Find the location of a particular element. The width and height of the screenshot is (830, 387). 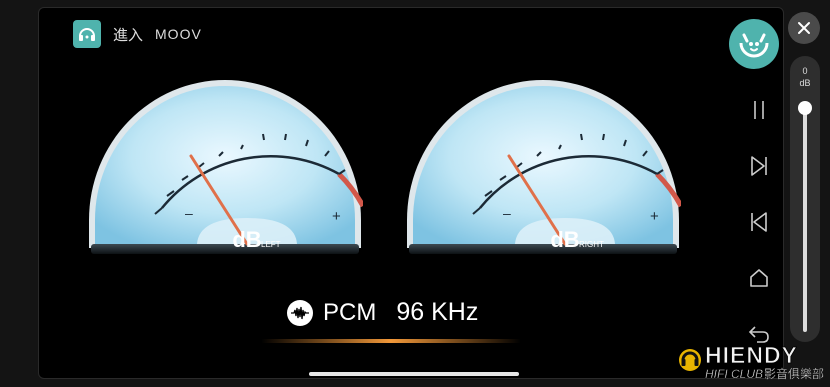

meter-channel-label: RIGHT is located at coordinates (591, 244).